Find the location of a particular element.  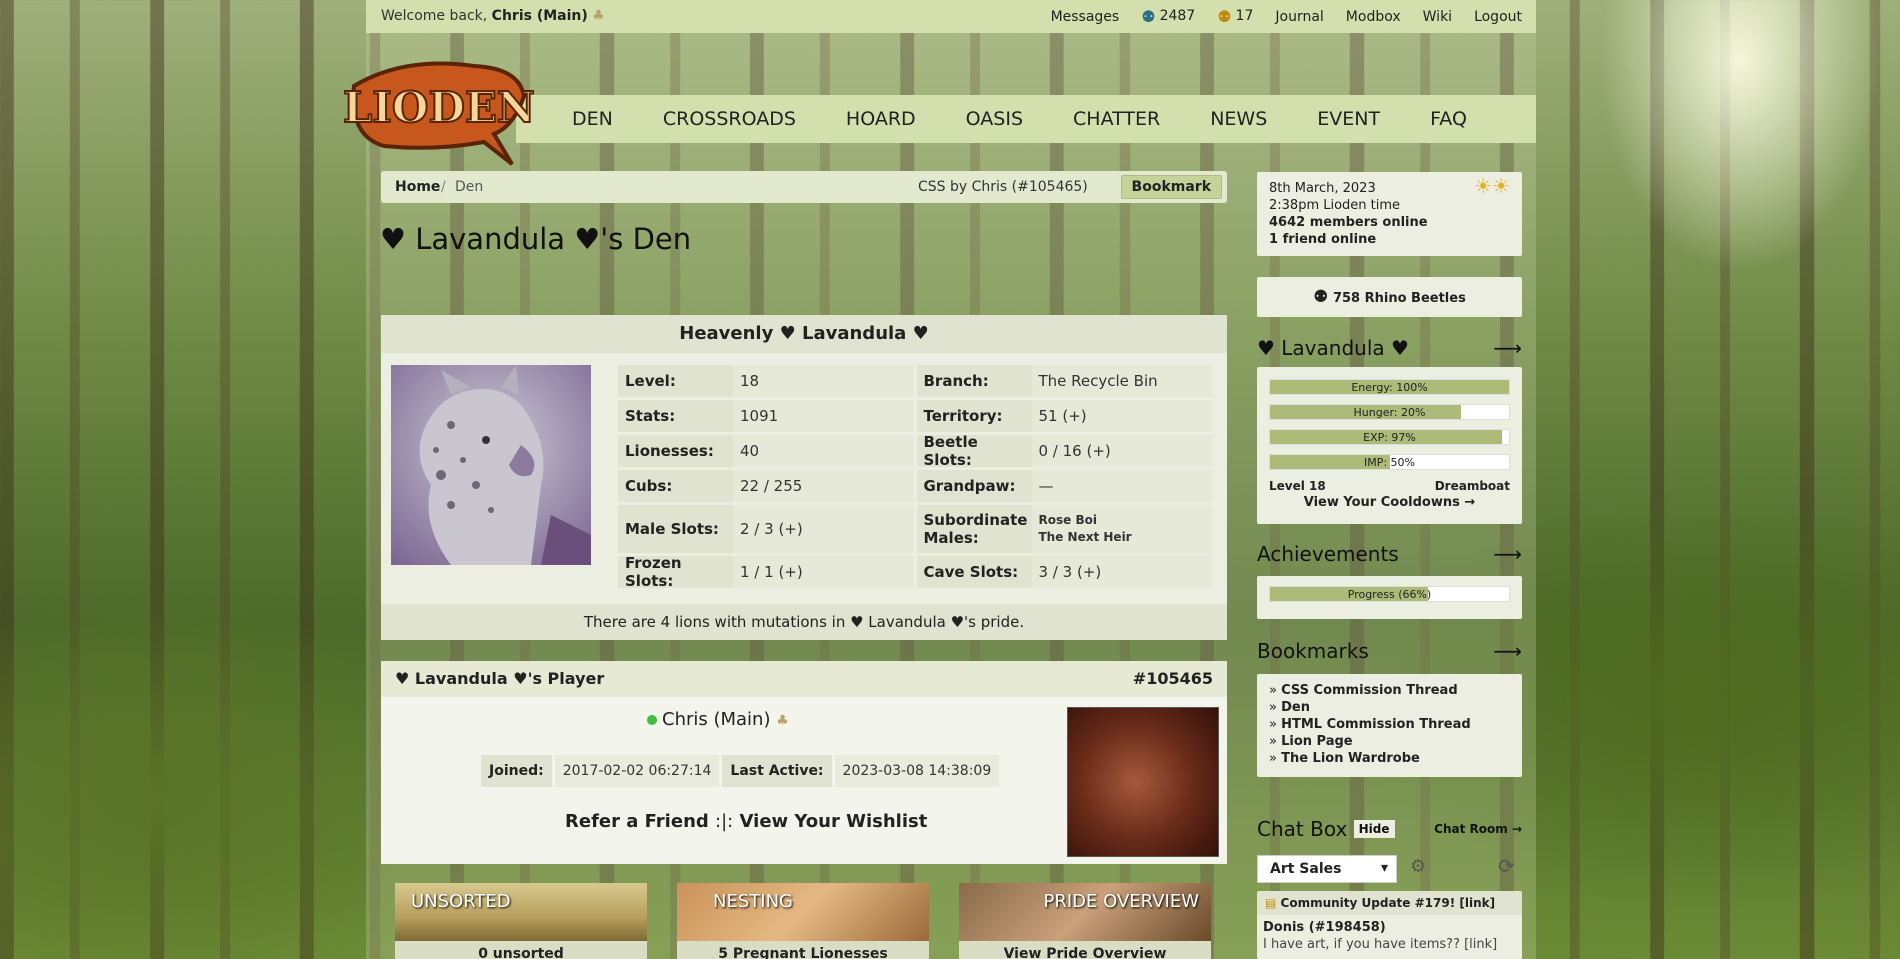

lioden-logo: LIODEN is located at coordinates (439, 112).